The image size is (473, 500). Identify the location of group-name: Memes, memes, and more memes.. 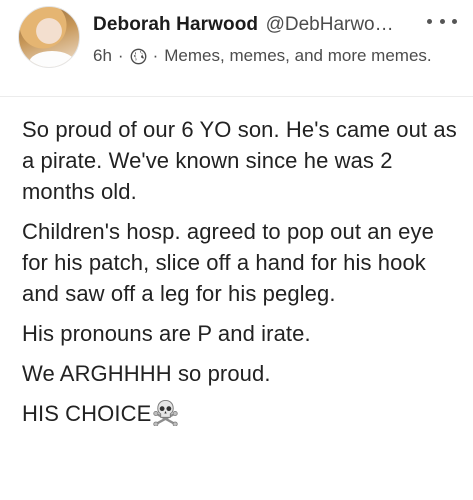
(297, 56).